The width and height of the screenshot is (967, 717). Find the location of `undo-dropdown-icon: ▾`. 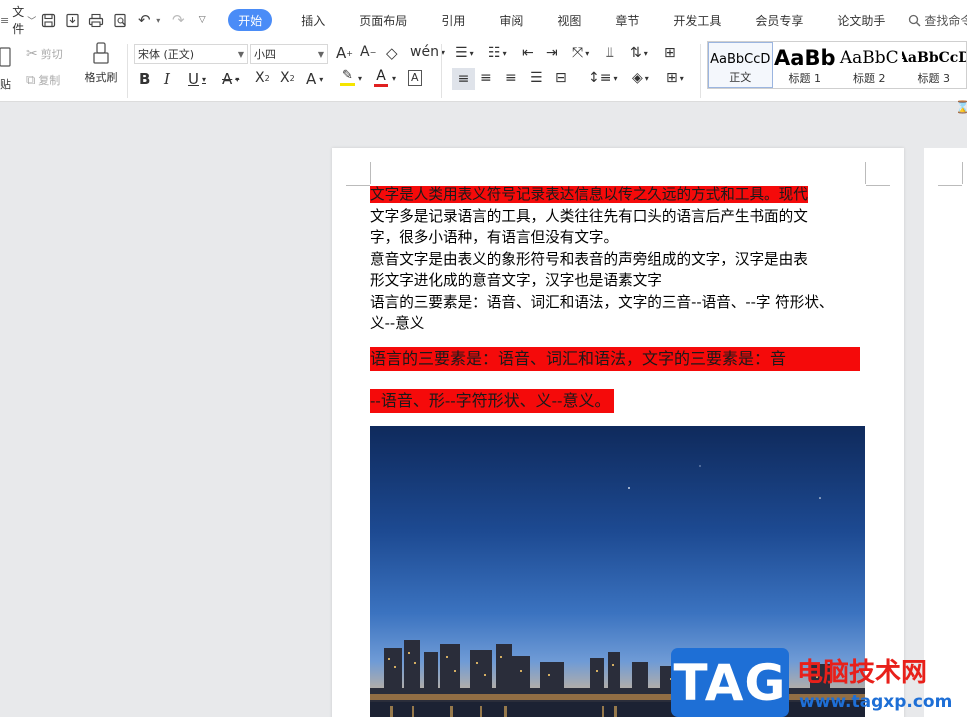

undo-dropdown-icon: ▾ is located at coordinates (158, 20).